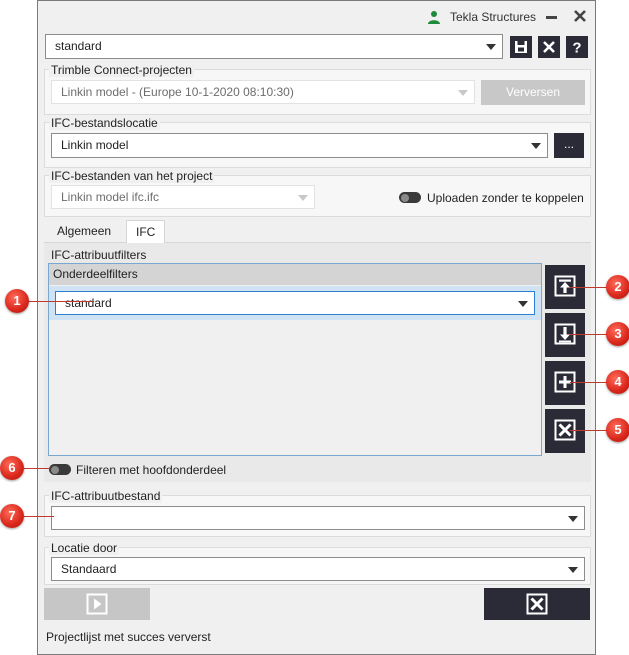 The image size is (629, 655). What do you see at coordinates (12, 468) in the screenshot?
I see `callout-6: 6` at bounding box center [12, 468].